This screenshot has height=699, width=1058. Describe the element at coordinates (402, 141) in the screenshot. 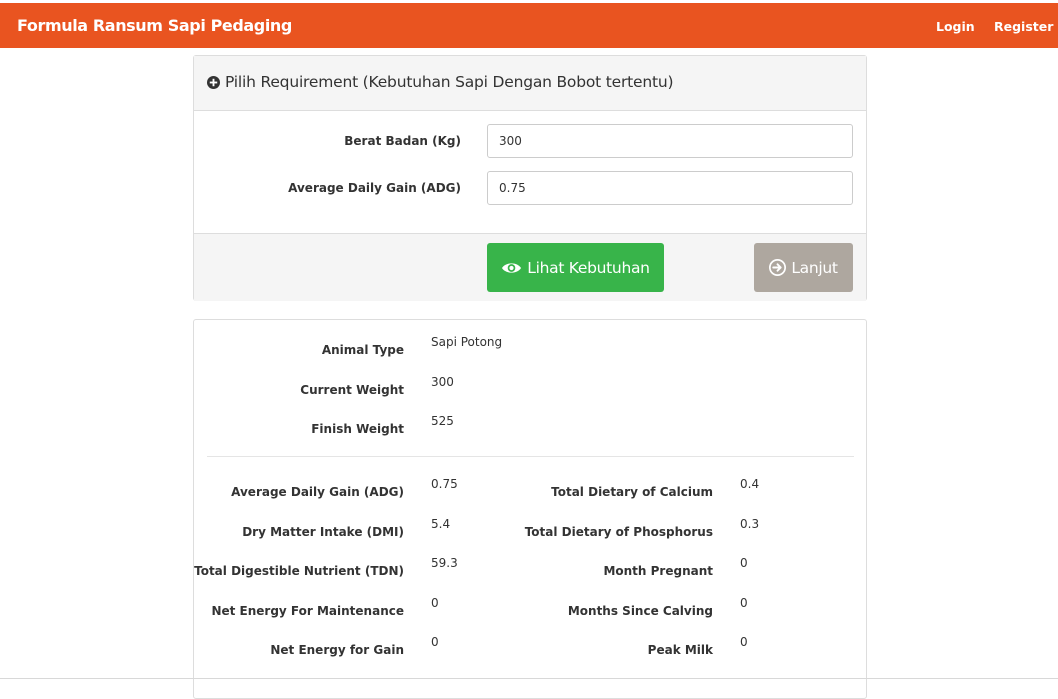

I see `body-weight-label: Berat Badan (Kg)` at that location.